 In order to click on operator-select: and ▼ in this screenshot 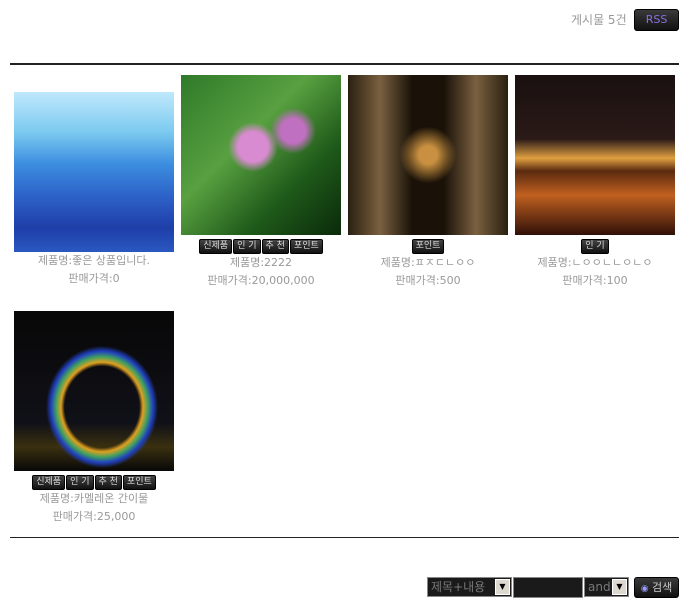, I will do `click(606, 587)`.